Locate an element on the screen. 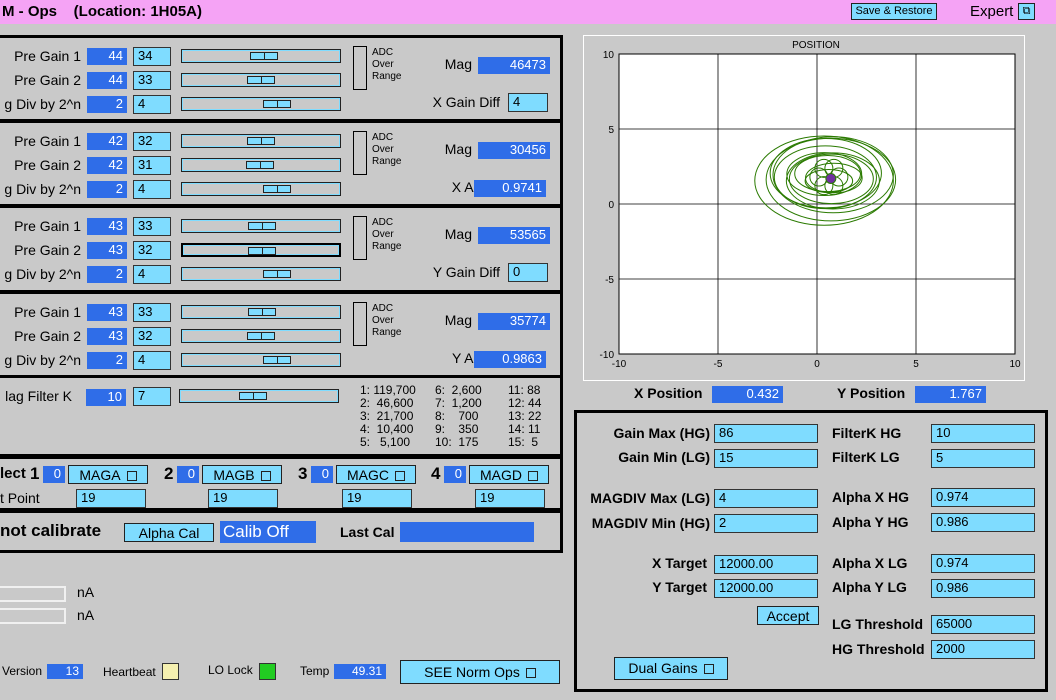  adc-overrange-label: ADC Over Range is located at coordinates (386, 235).